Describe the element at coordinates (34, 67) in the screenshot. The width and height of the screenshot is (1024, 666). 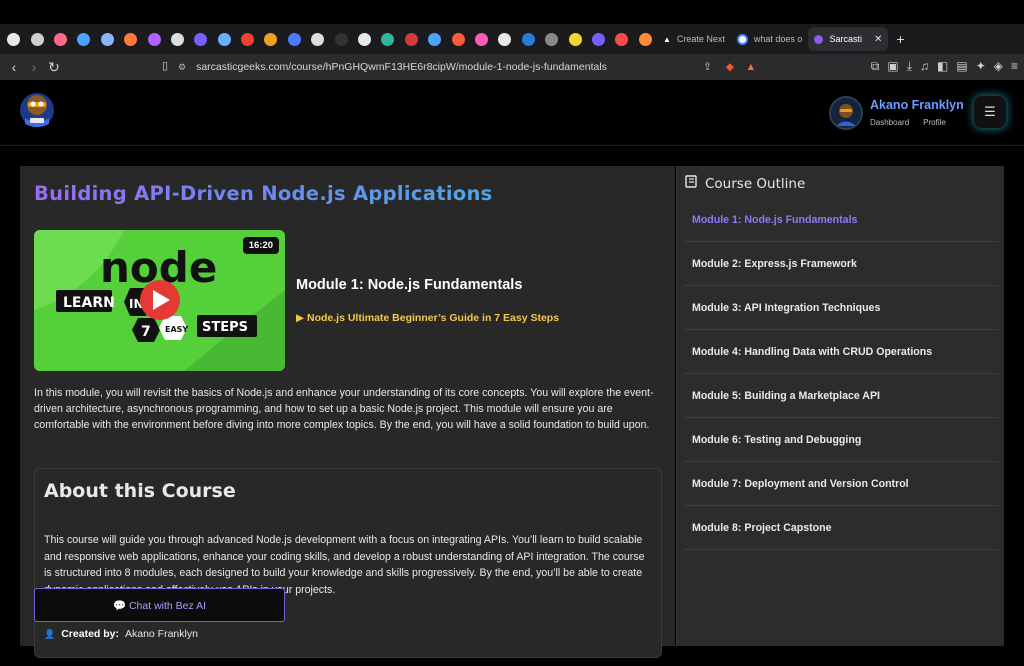
I see `forward-icon: ›` at that location.